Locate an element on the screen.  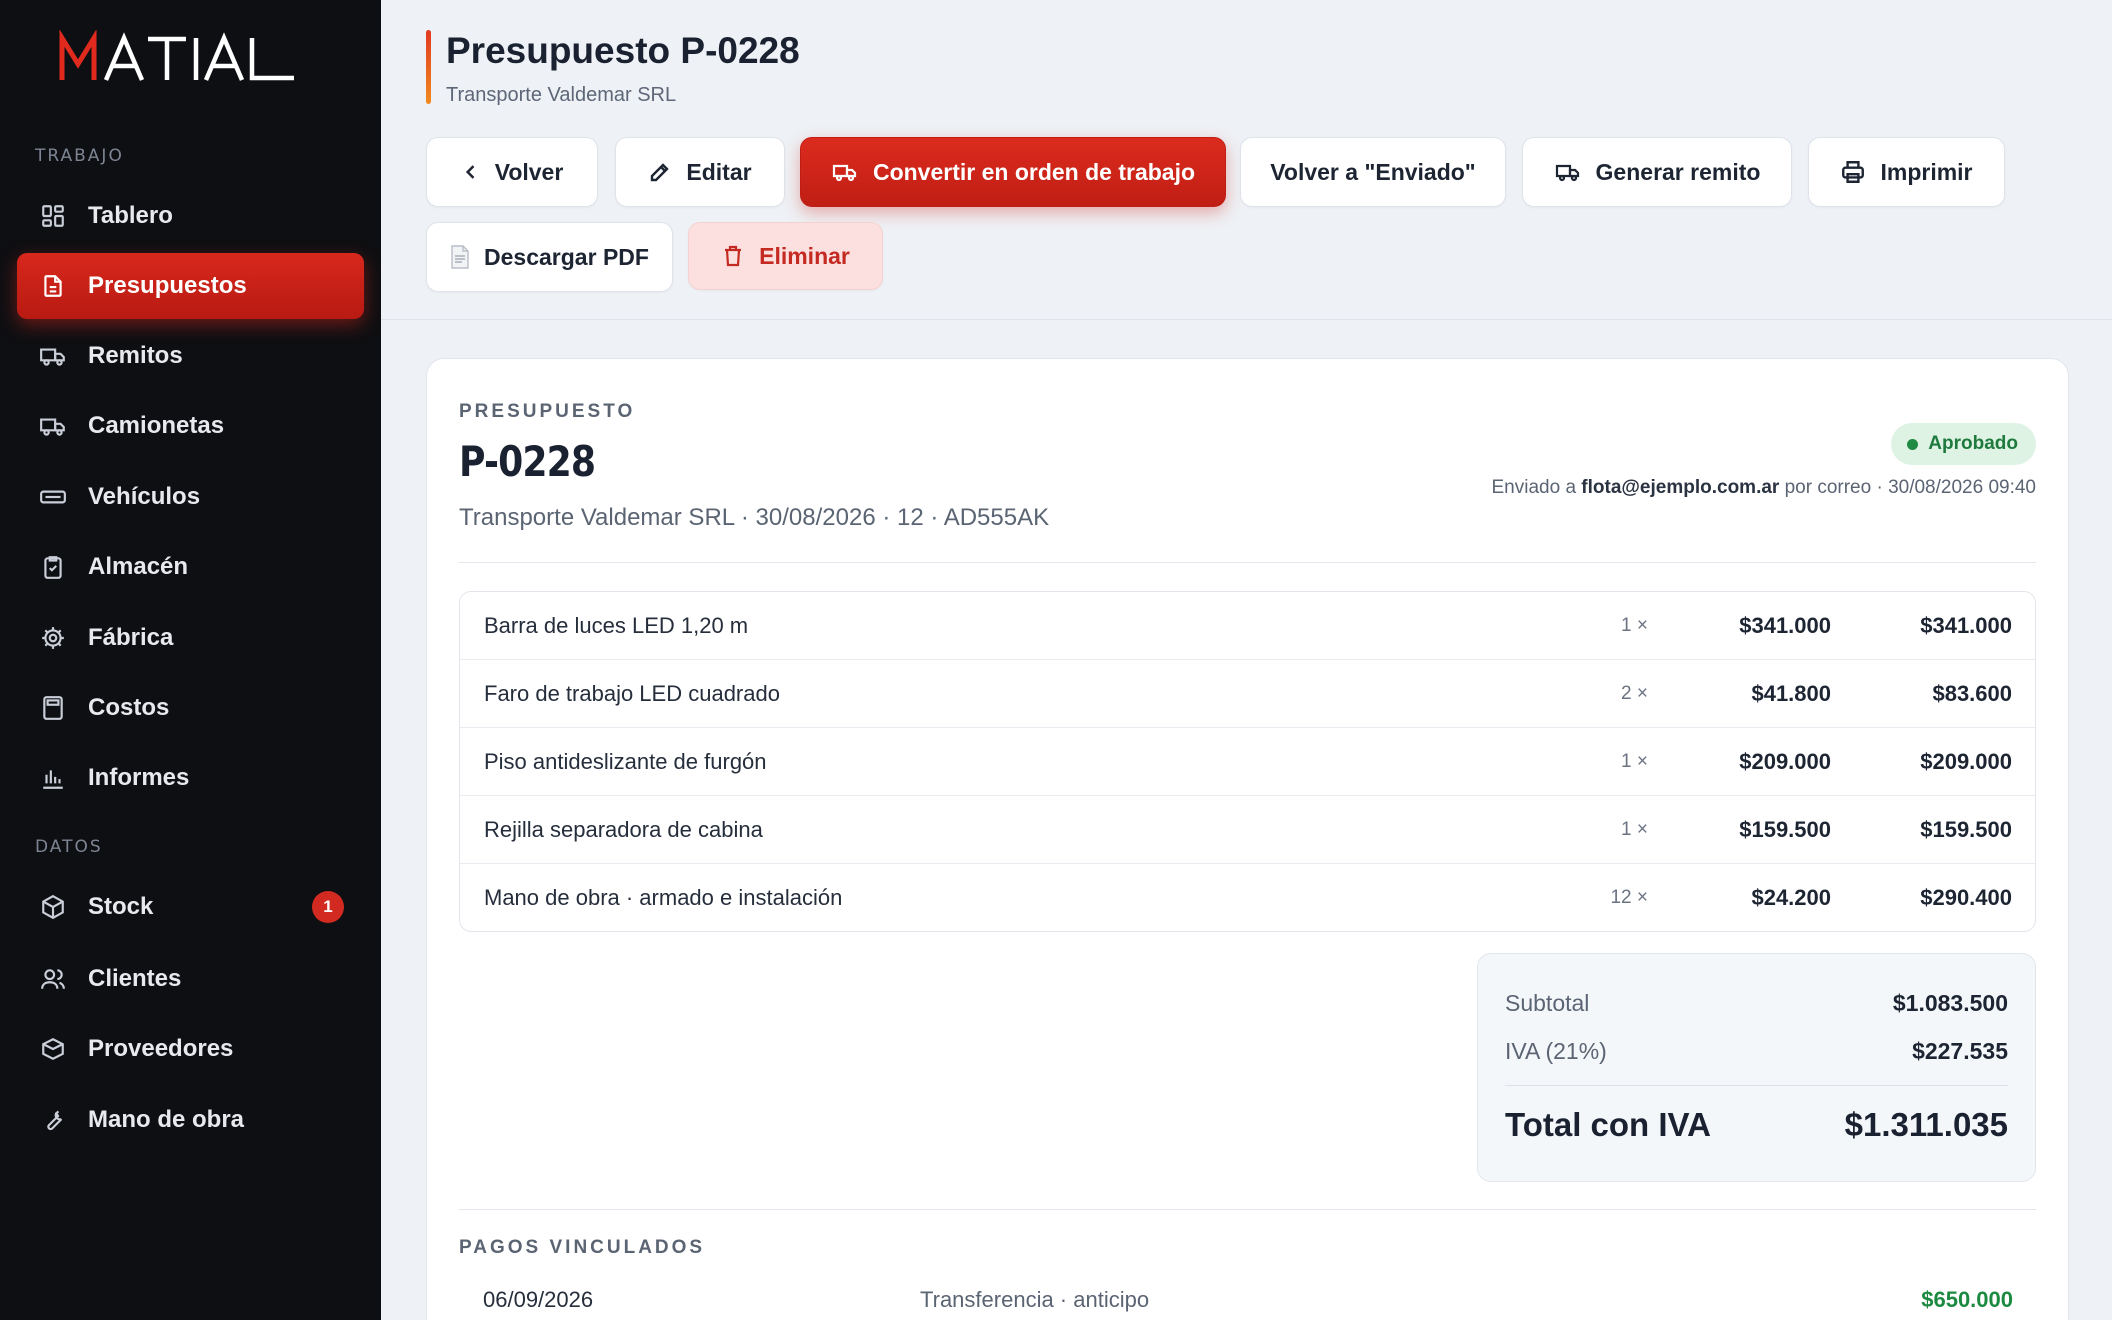
sidebar-item-camionetas: Camionetas is located at coordinates (190, 426).